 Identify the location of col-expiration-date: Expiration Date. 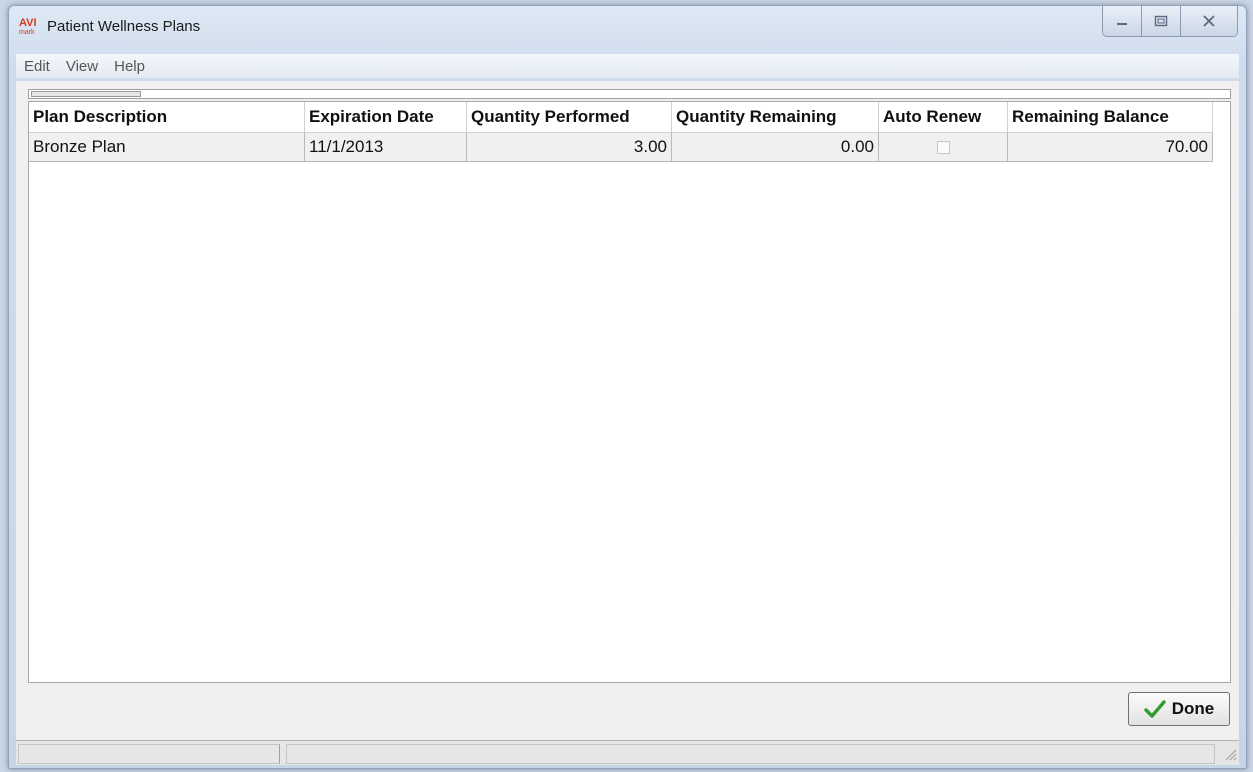
(385, 117).